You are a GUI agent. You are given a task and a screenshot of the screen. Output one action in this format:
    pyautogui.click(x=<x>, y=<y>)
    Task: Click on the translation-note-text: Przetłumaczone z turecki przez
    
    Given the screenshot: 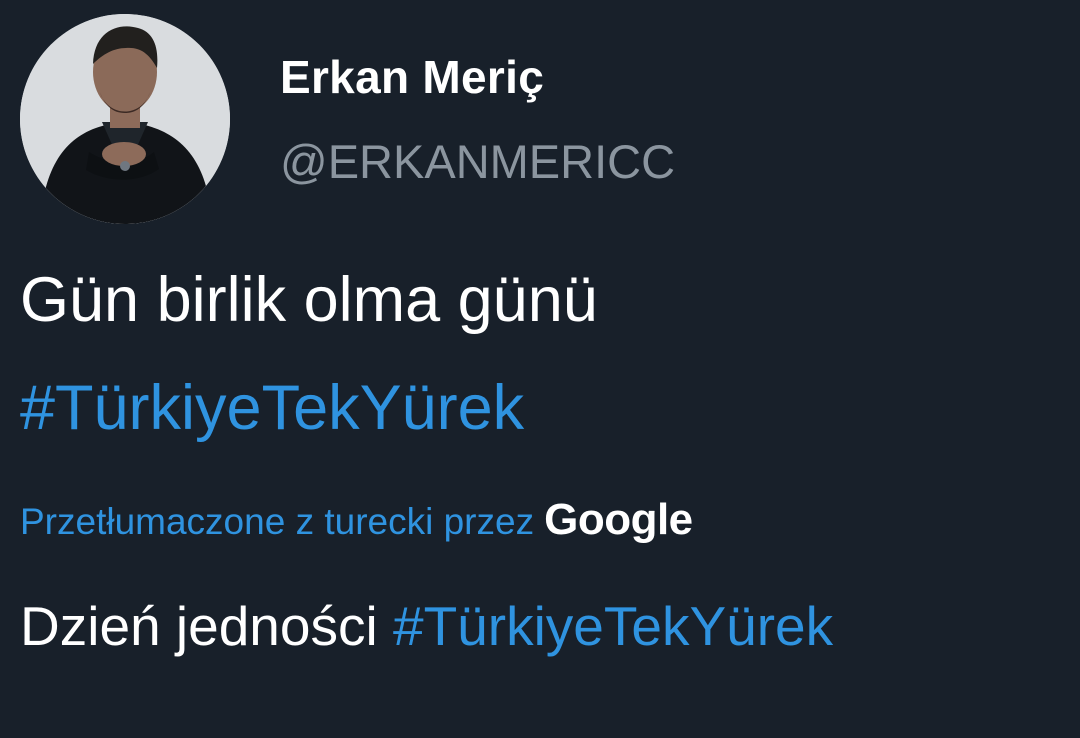 What is the action you would take?
    pyautogui.click(x=277, y=521)
    